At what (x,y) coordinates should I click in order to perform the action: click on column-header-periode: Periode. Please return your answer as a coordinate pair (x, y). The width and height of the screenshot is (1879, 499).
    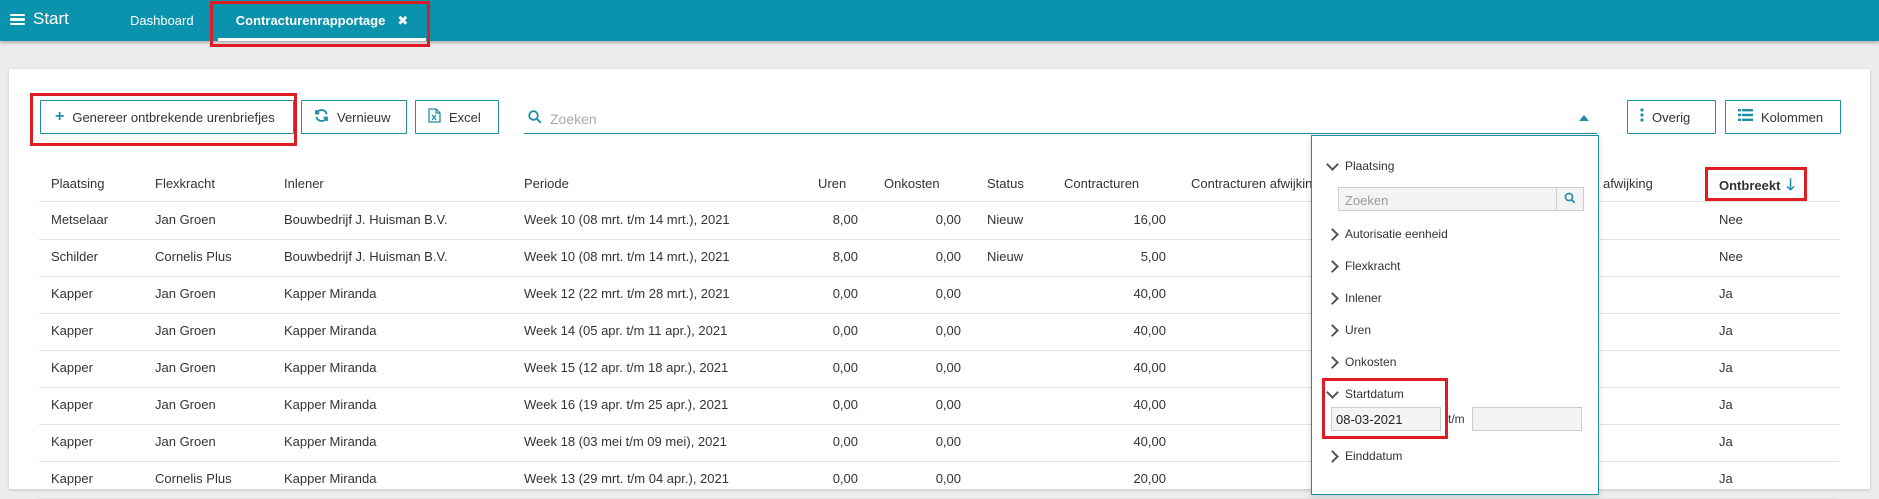
    Looking at the image, I should click on (546, 183).